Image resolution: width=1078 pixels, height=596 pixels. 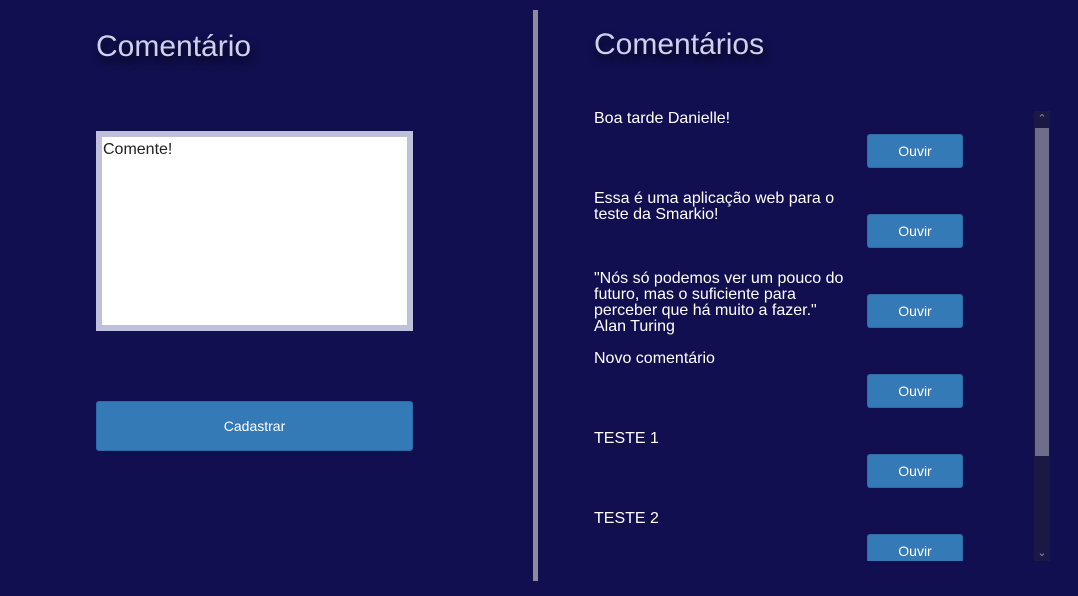 I want to click on comment-textarea, so click(x=254, y=231).